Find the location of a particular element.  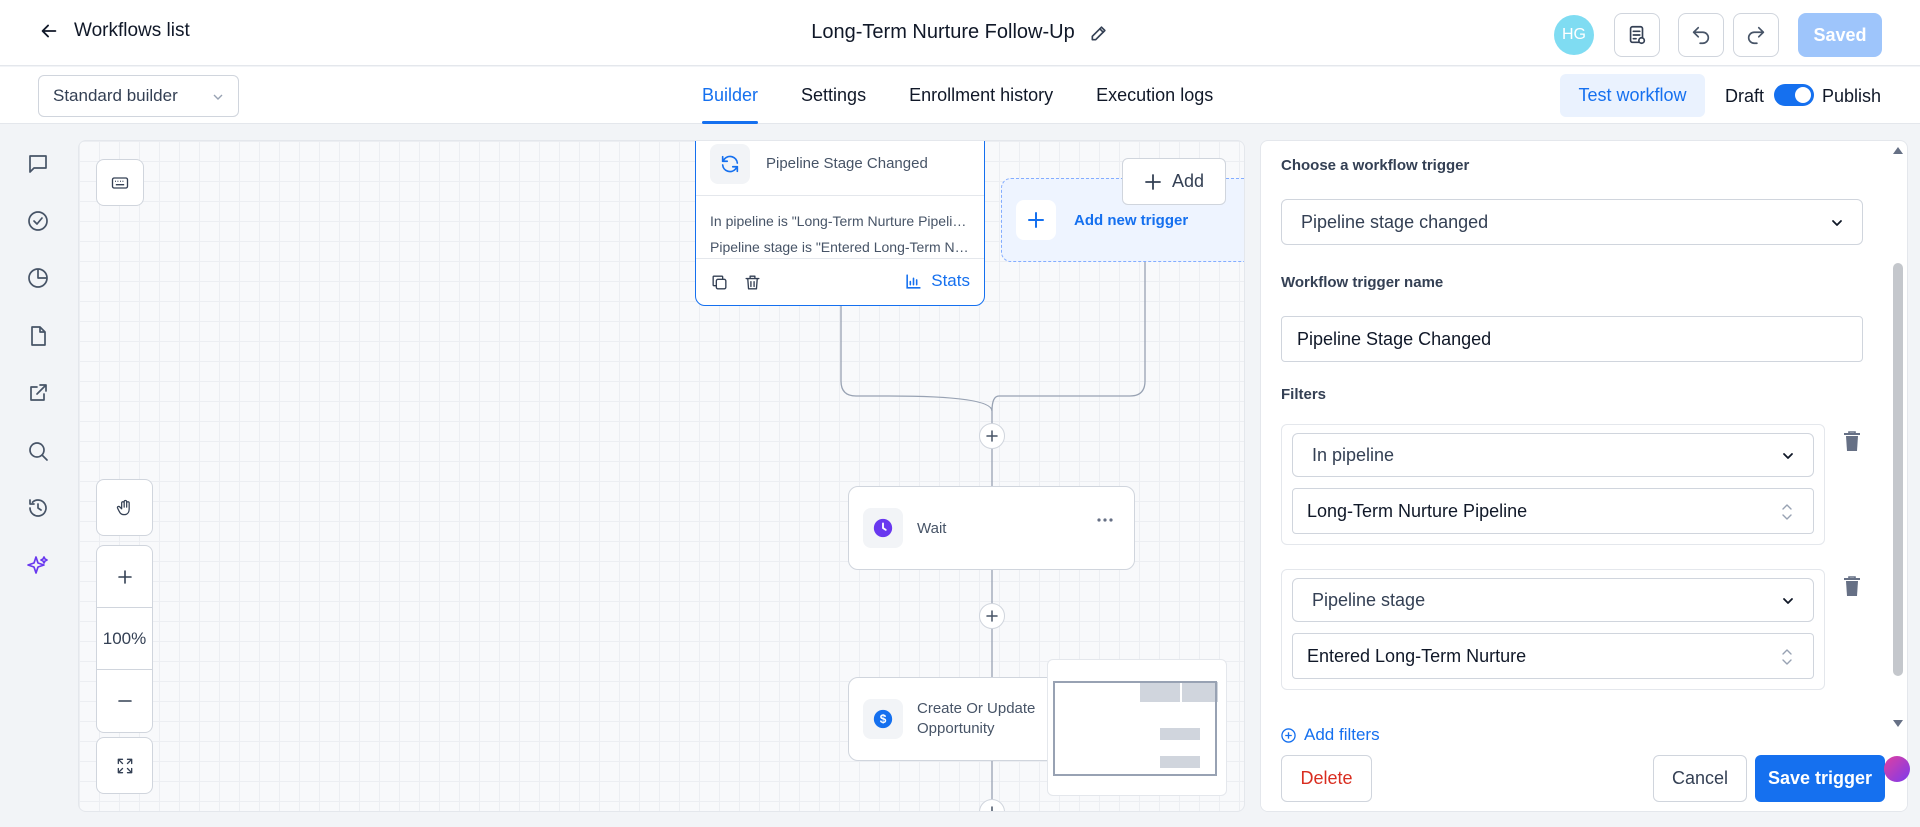

trigger-icon-box is located at coordinates (730, 163).